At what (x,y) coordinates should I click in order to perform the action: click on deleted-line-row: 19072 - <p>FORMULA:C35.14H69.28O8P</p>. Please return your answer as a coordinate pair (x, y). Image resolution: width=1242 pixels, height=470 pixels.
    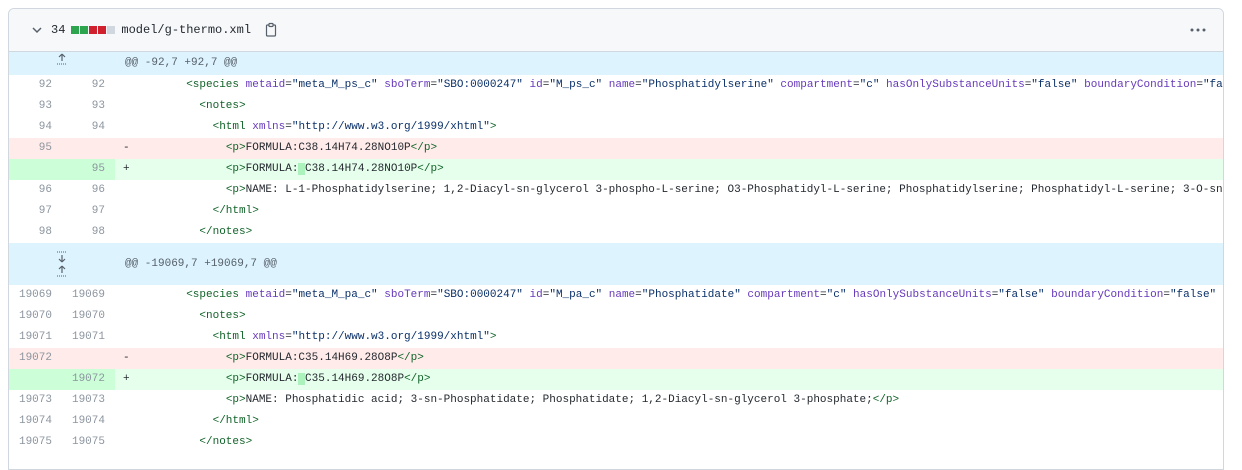
    Looking at the image, I should click on (616, 358).